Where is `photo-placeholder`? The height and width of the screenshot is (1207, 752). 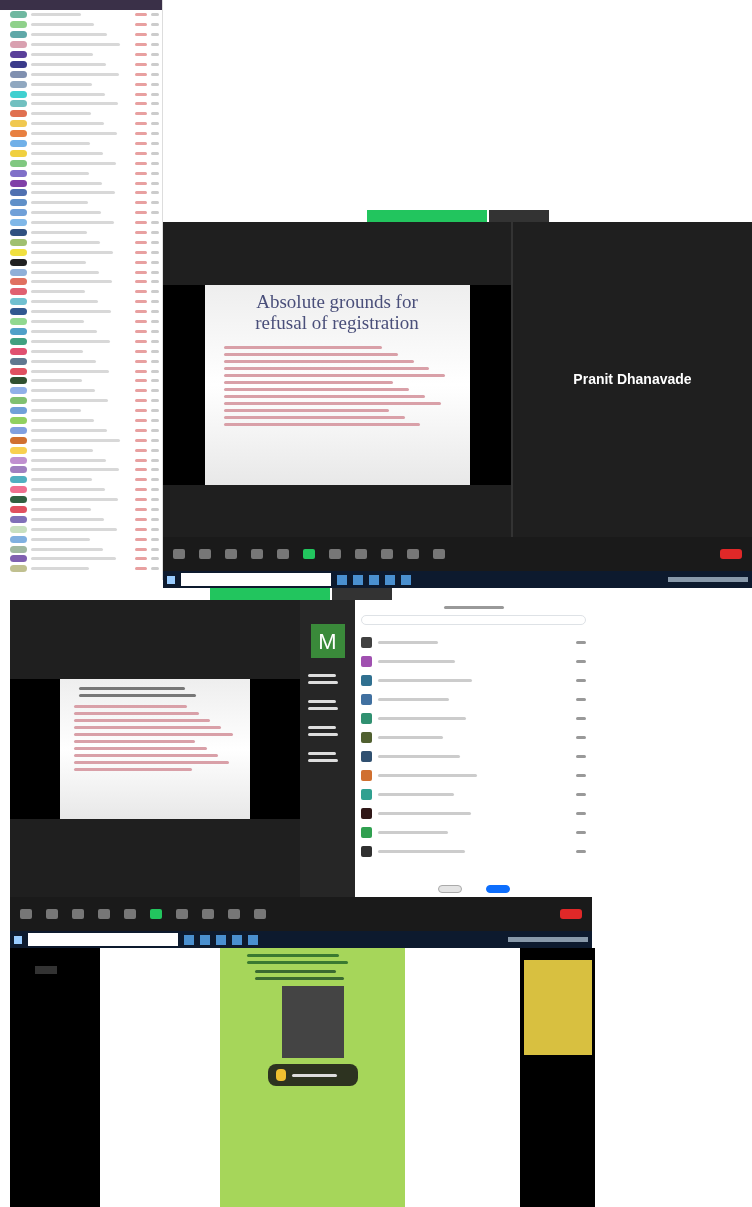
photo-placeholder is located at coordinates (312, 1022).